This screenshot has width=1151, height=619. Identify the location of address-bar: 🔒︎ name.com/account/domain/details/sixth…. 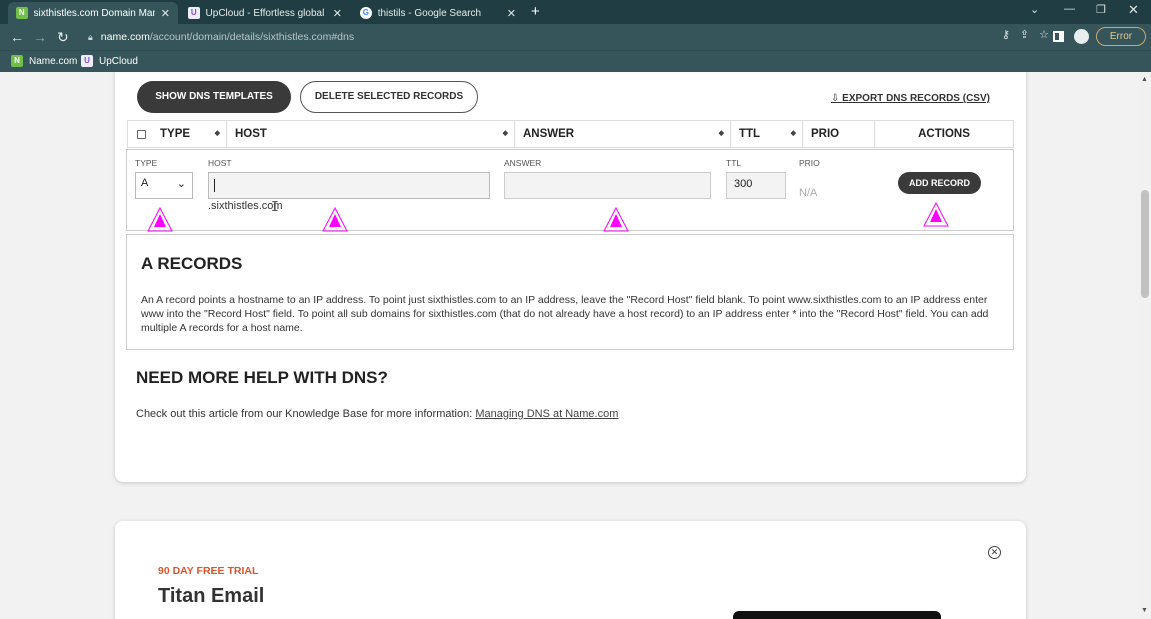
(585, 37).